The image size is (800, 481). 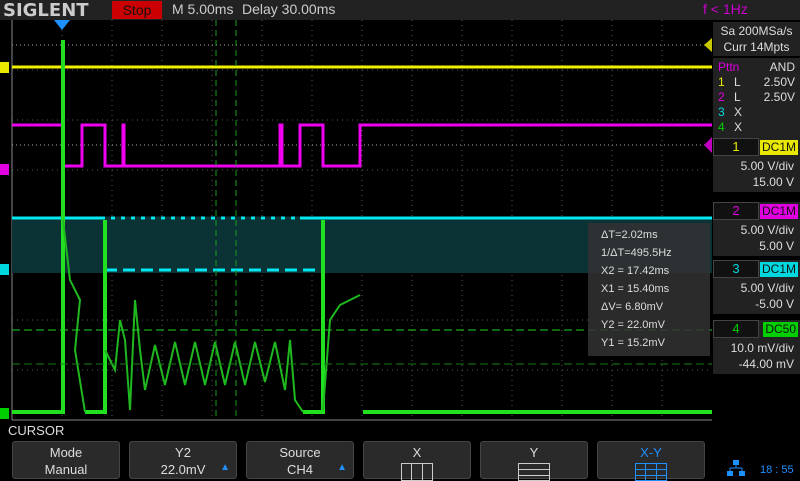 What do you see at coordinates (777, 470) in the screenshot?
I see `clock: 18 : 55` at bounding box center [777, 470].